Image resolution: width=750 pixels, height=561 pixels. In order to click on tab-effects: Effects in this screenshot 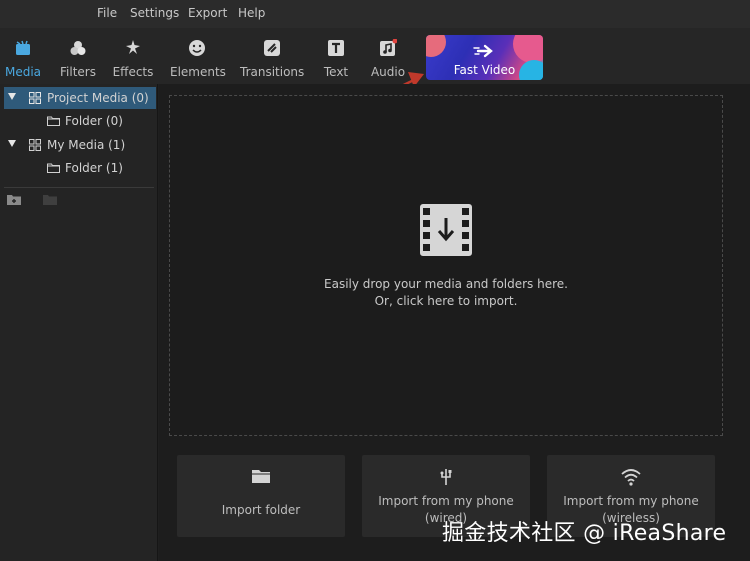, I will do `click(133, 56)`.